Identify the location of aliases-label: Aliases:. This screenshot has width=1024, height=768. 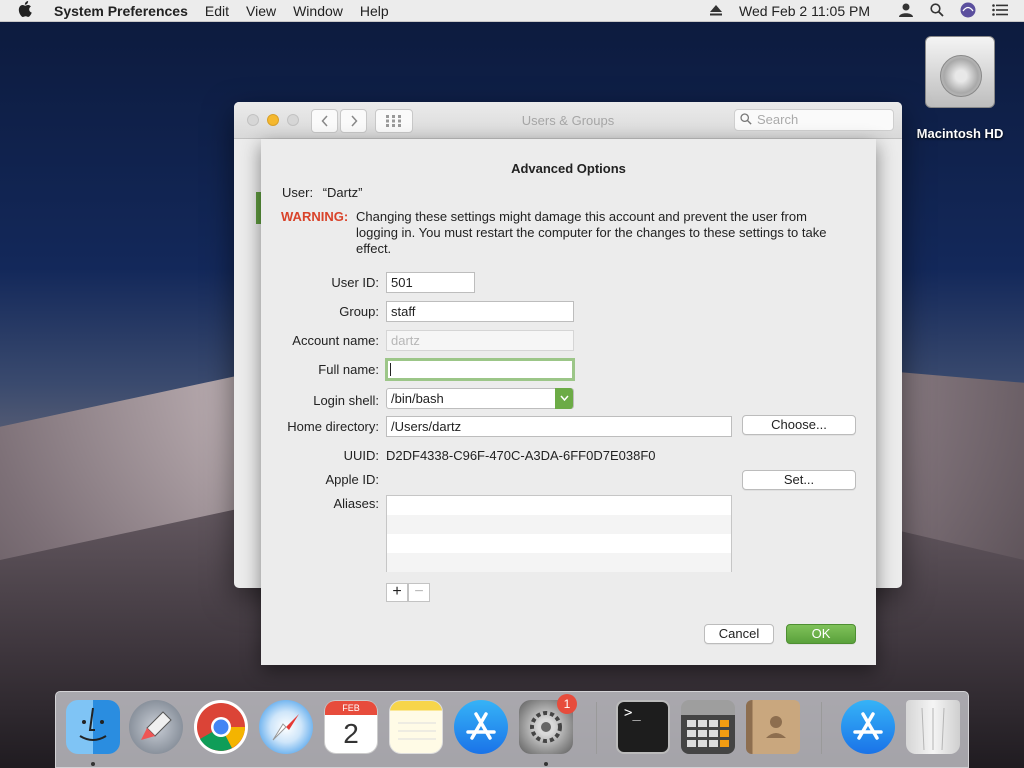
(356, 503).